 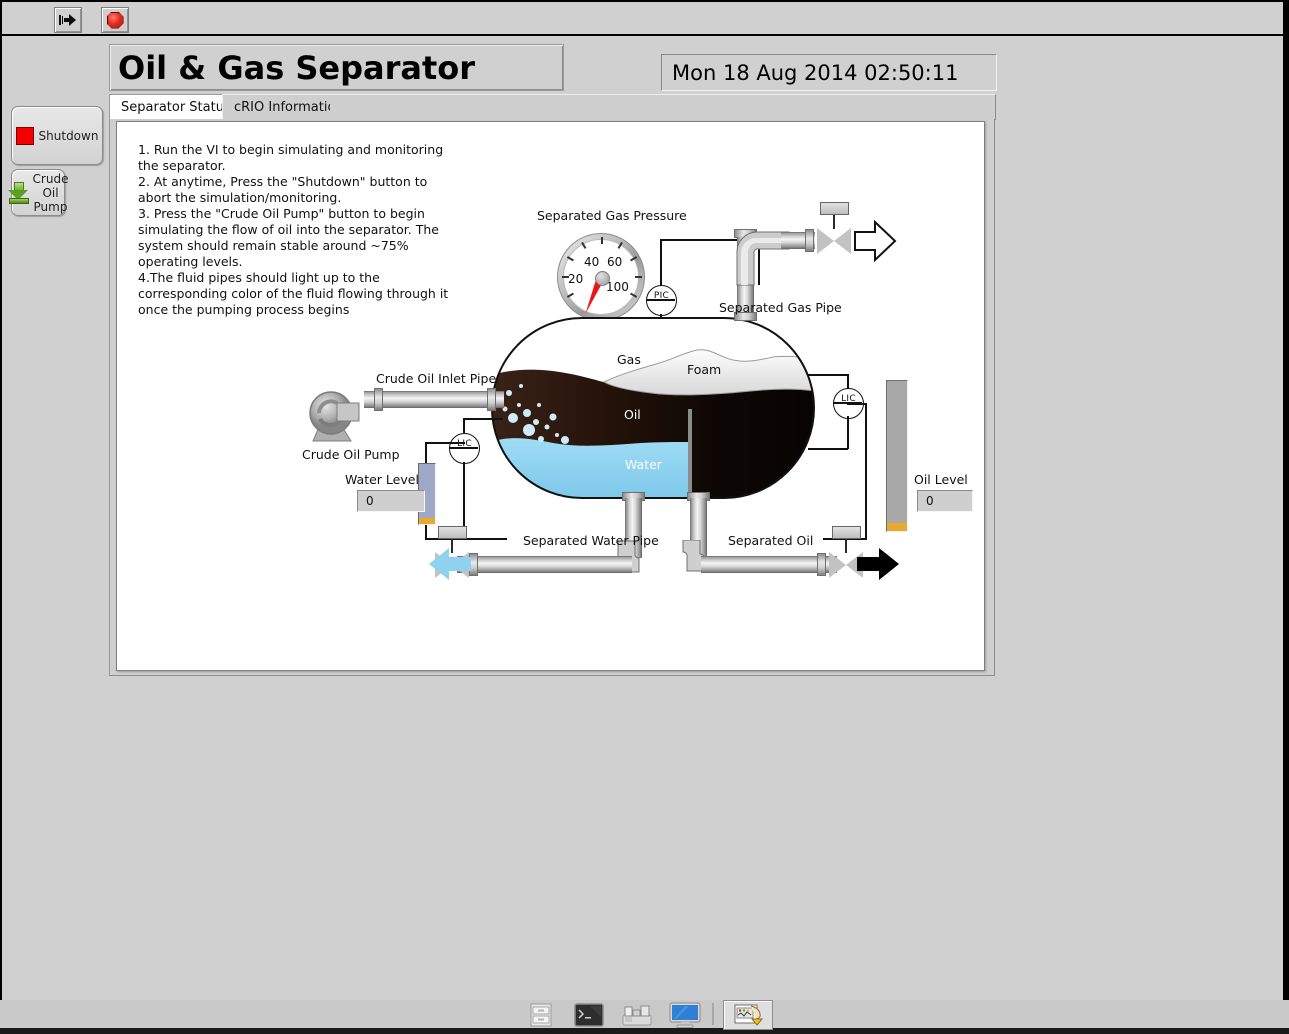 I want to click on terminal-icon, so click(x=589, y=1015).